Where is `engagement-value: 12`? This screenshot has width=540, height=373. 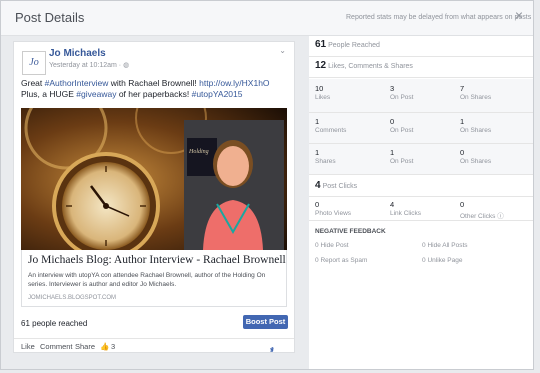 engagement-value: 12 is located at coordinates (321, 65).